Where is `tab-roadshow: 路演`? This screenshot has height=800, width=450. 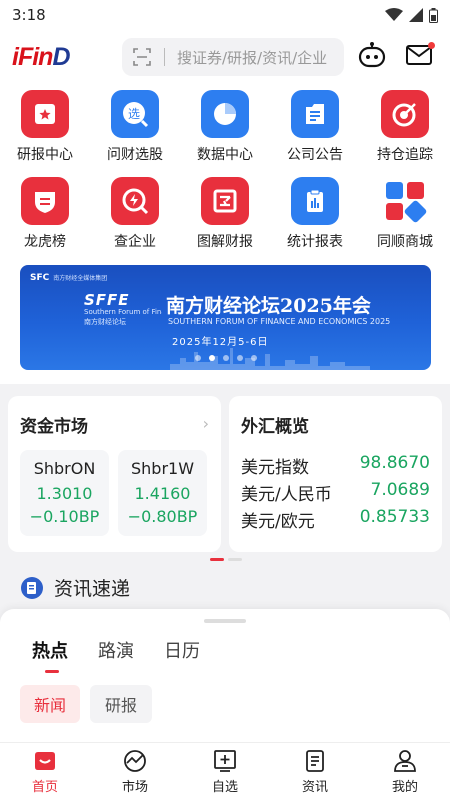 tab-roadshow: 路演 is located at coordinates (116, 650).